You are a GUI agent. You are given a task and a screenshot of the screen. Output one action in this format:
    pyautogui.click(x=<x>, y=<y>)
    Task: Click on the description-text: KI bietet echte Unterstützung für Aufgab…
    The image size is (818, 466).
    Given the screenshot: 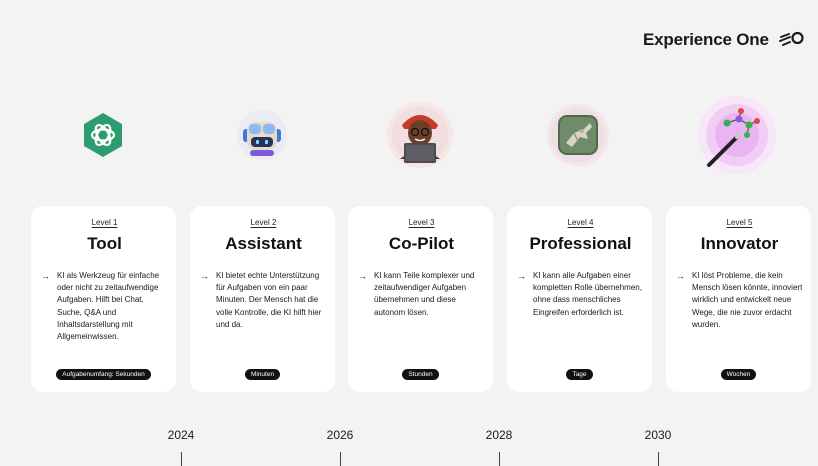 What is the action you would take?
    pyautogui.click(x=269, y=300)
    